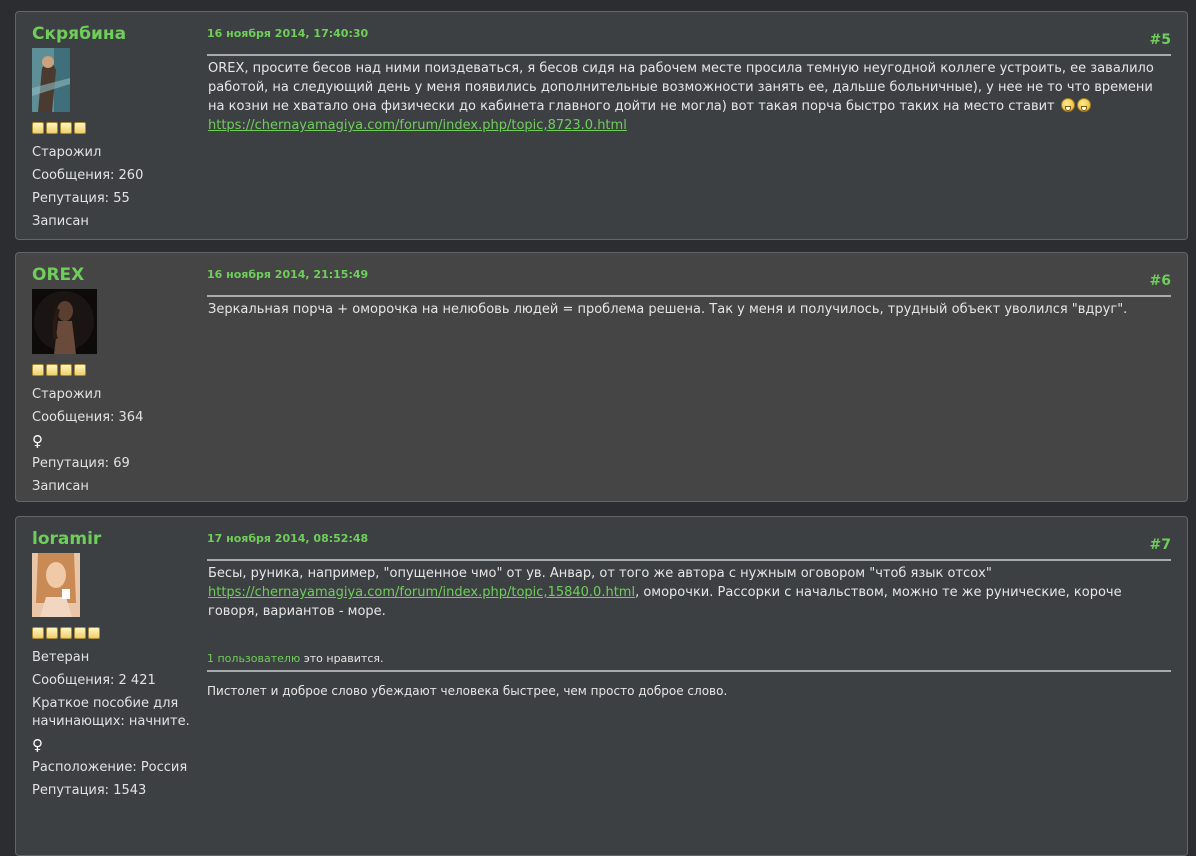 The image size is (1196, 856). I want to click on author-name: loramir, so click(66, 539).